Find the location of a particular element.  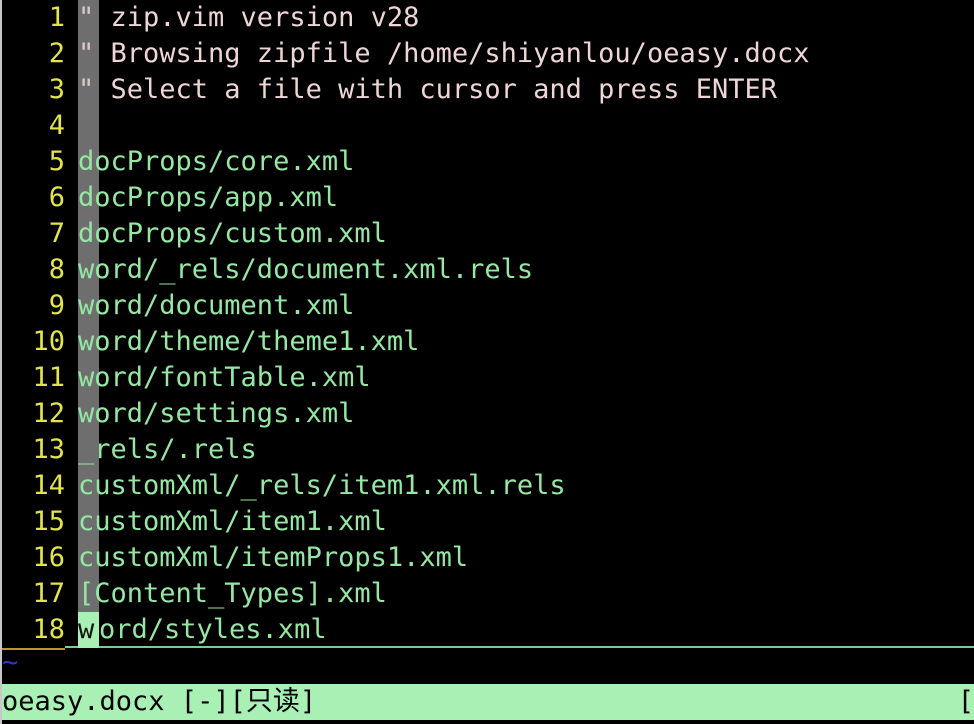

line-number: 5 is located at coordinates (56, 161).